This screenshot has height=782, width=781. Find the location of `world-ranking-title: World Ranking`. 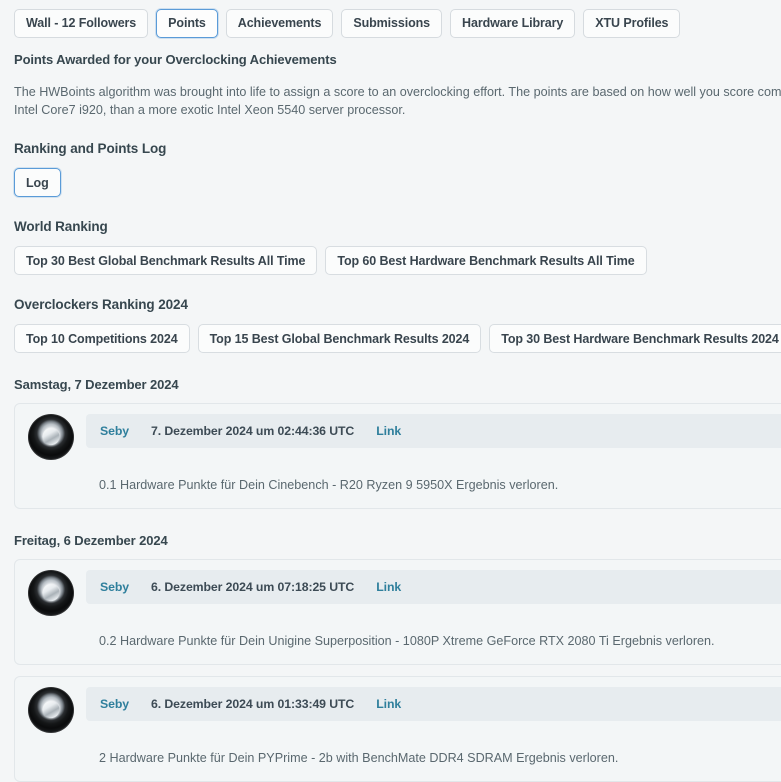

world-ranking-title: World Ranking is located at coordinates (61, 226).